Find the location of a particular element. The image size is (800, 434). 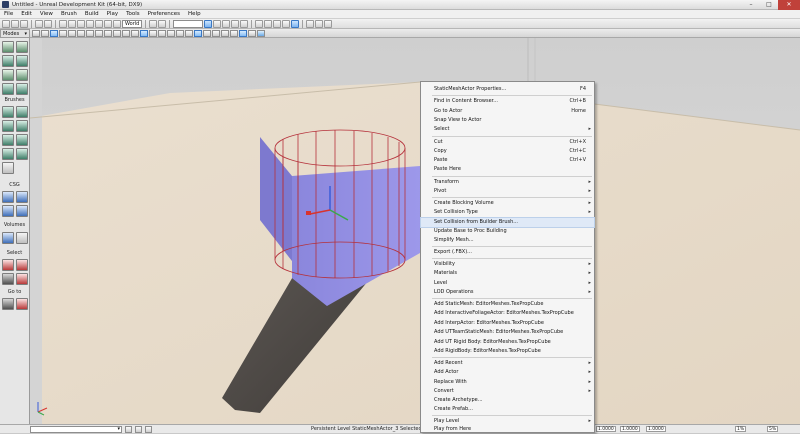

speed-icon is located at coordinates (252, 33).